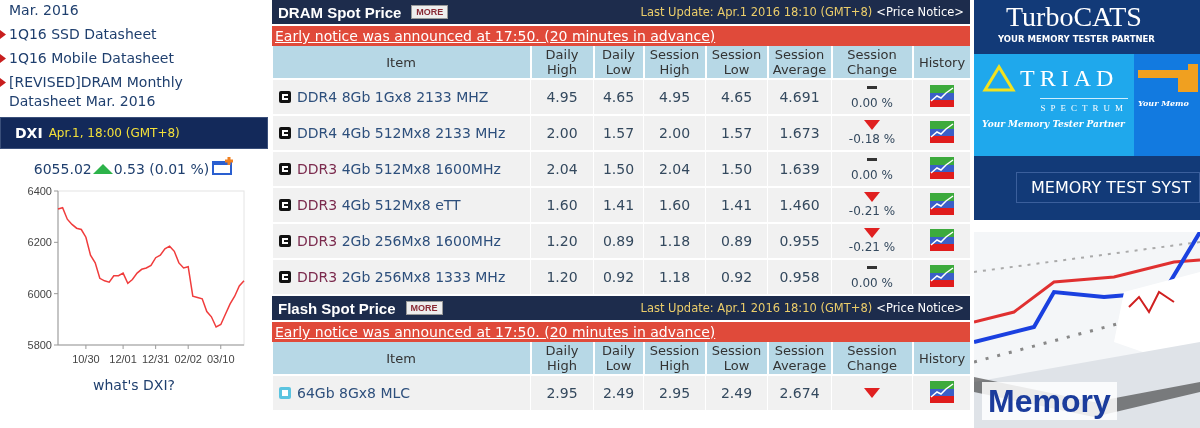 This screenshot has width=1200, height=428. Describe the element at coordinates (39, 242) in the screenshot. I see `y-tick-label: 6200` at that location.